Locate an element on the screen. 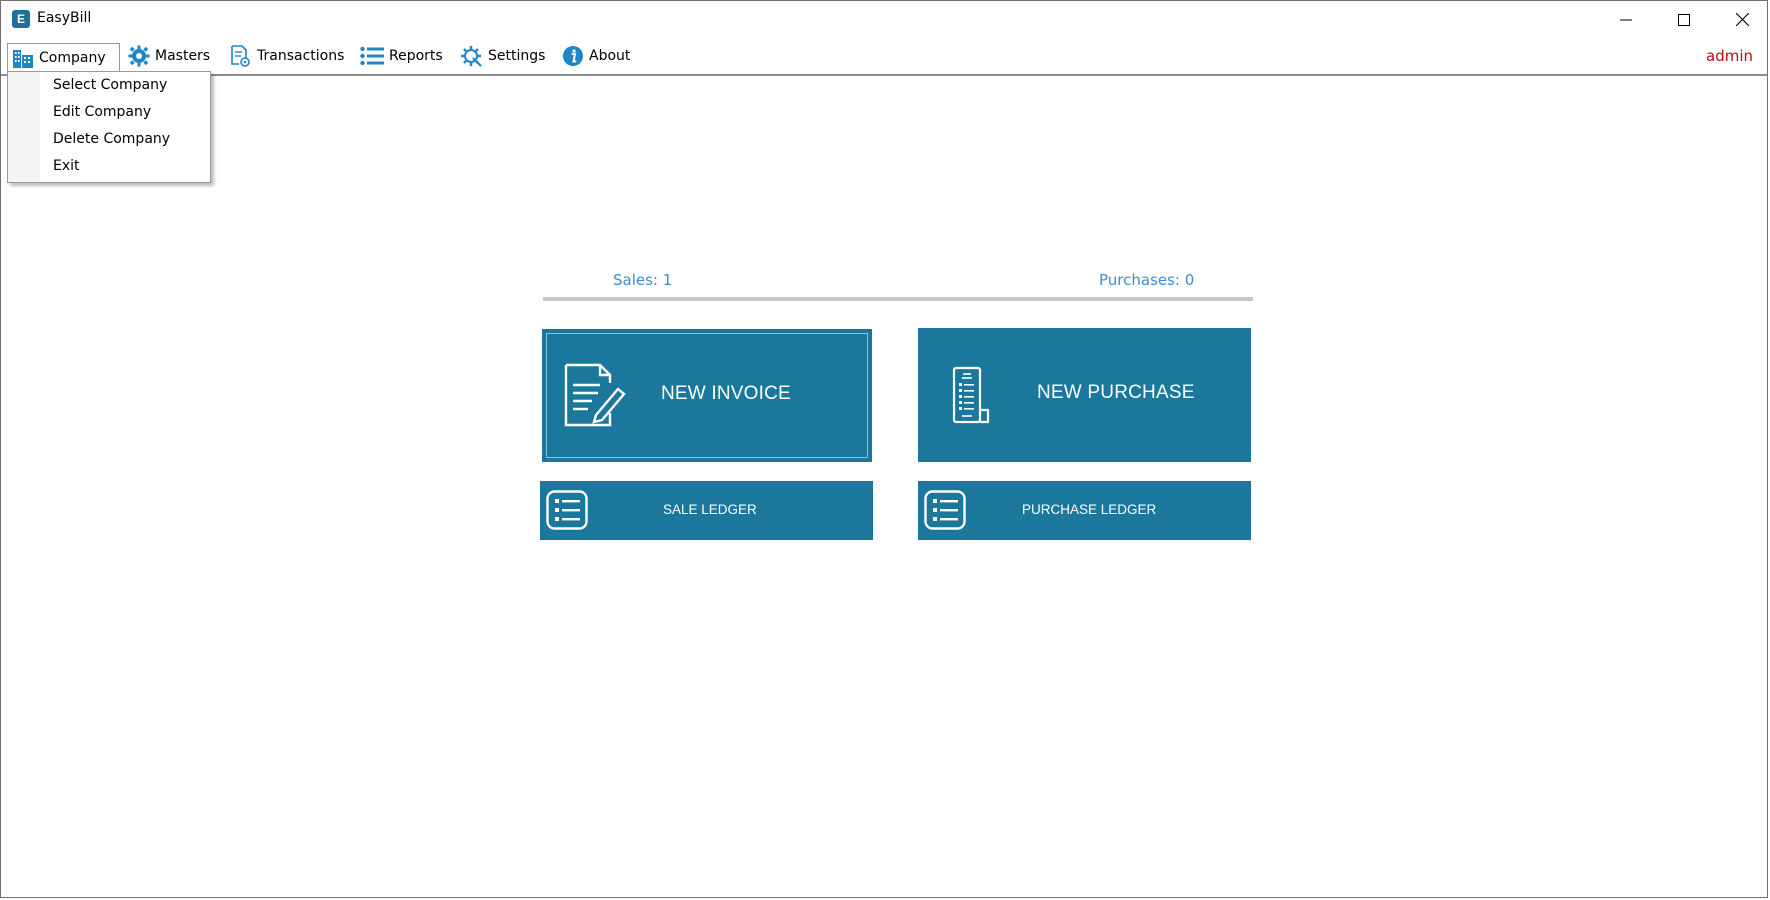 The height and width of the screenshot is (900, 1770). new-purchase-button: NEW PURCHASE is located at coordinates (1084, 395).